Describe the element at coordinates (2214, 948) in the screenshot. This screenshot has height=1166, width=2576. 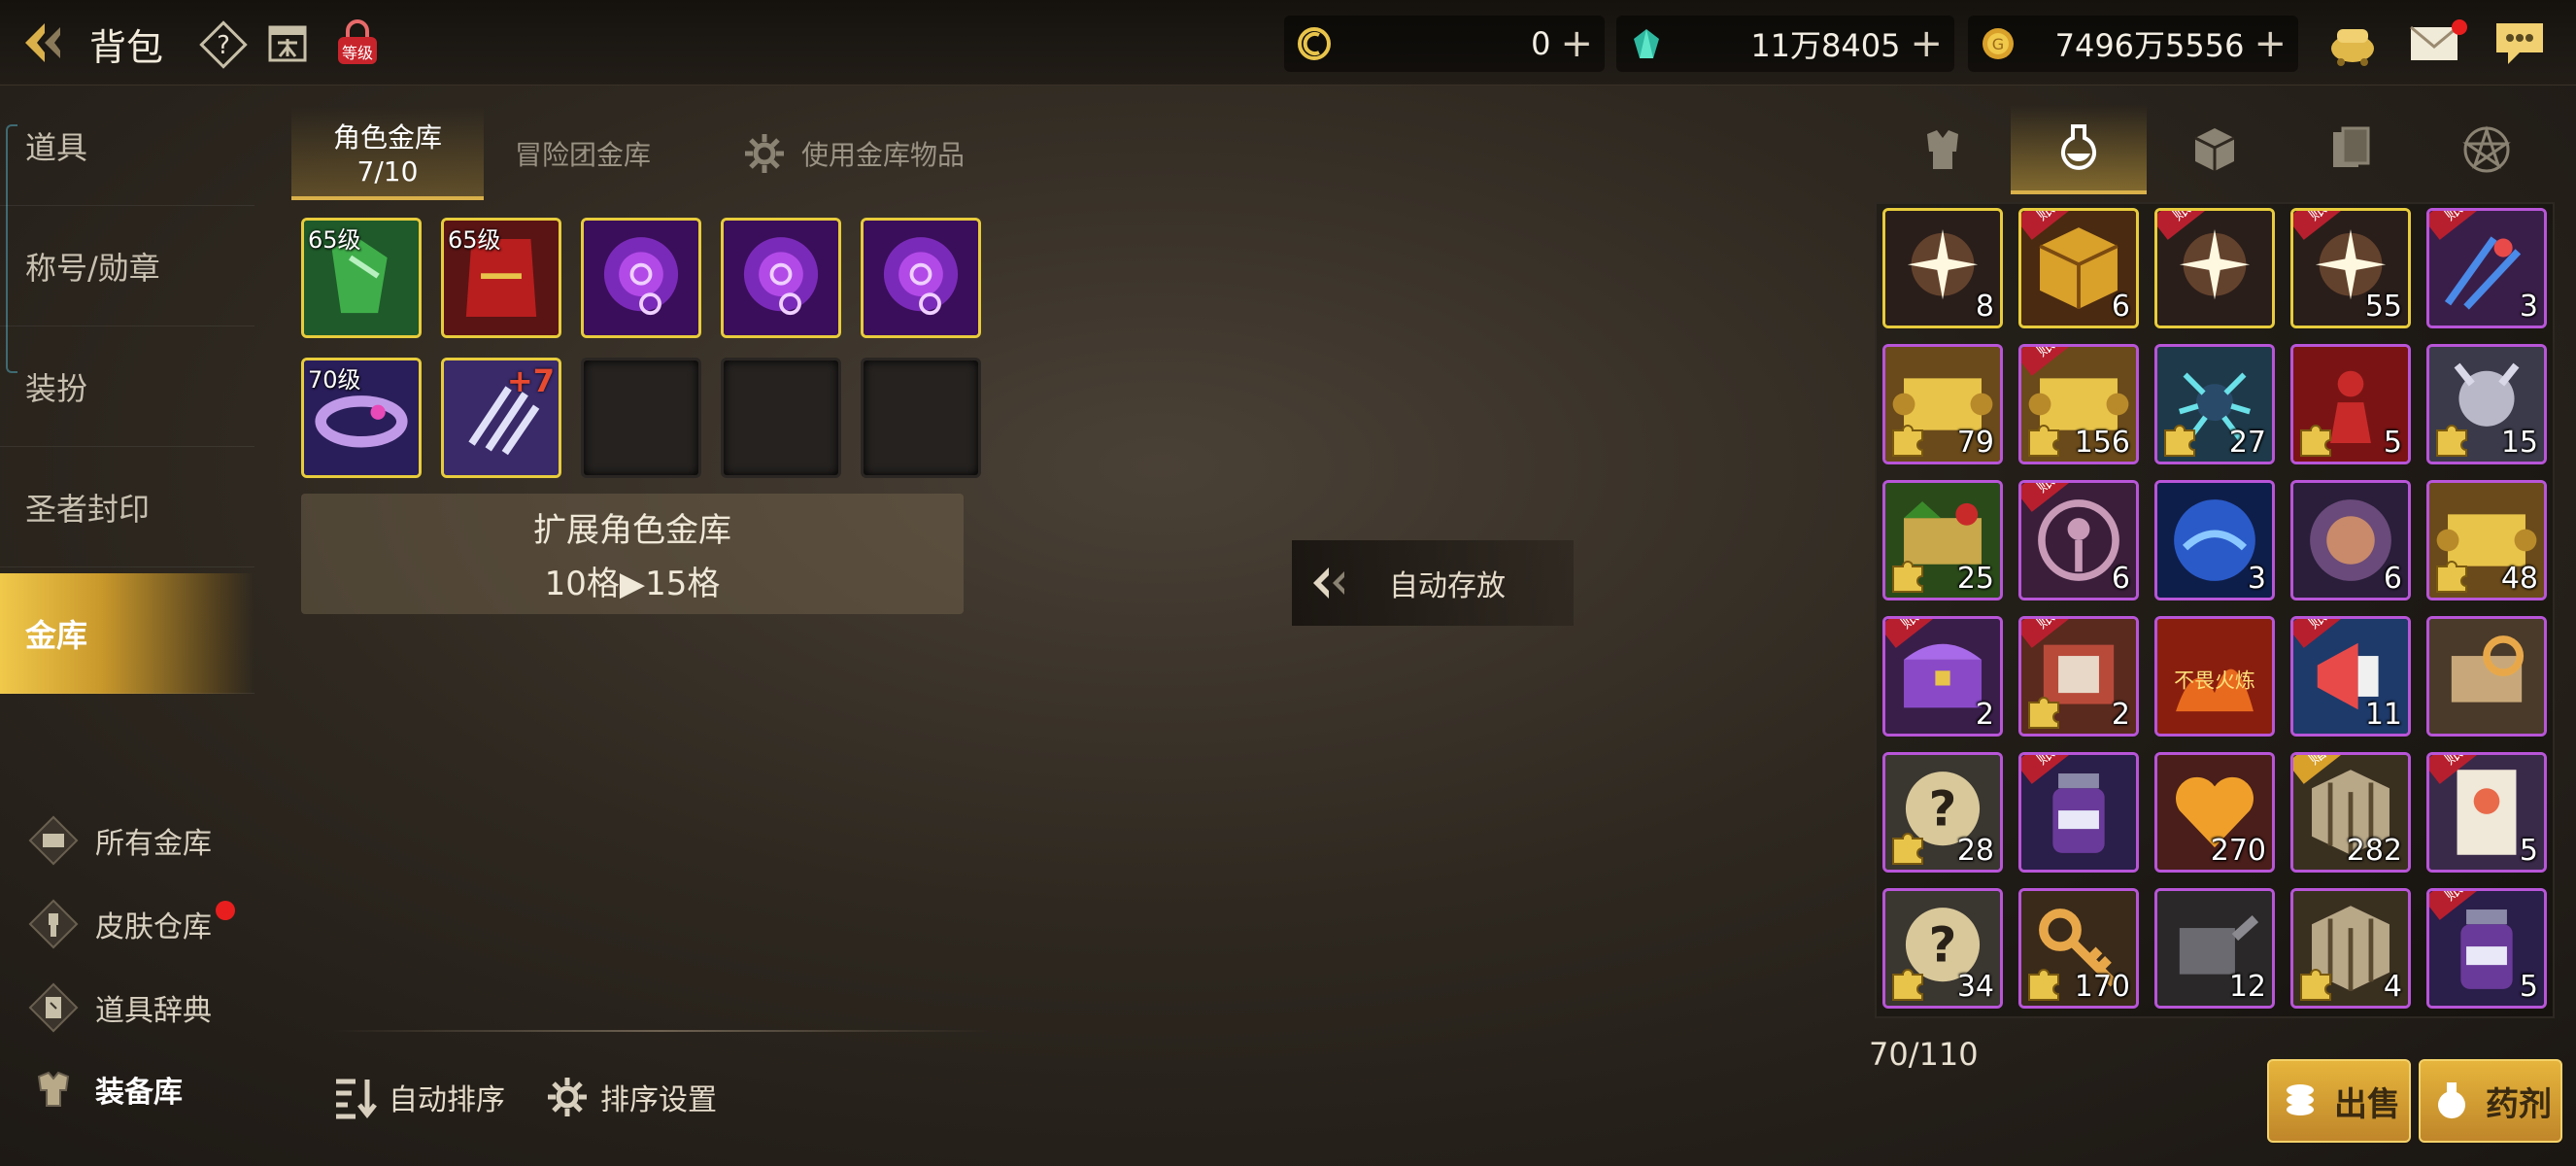
I see `inventory-slot: 12` at that location.